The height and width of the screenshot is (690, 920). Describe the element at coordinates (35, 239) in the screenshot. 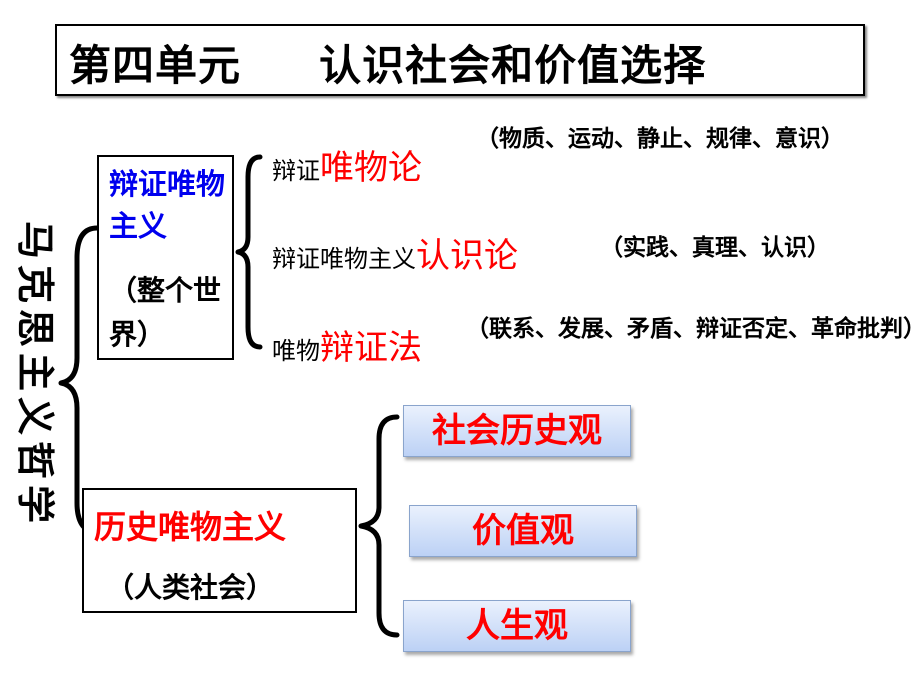

I see `root-label-char: 马` at that location.